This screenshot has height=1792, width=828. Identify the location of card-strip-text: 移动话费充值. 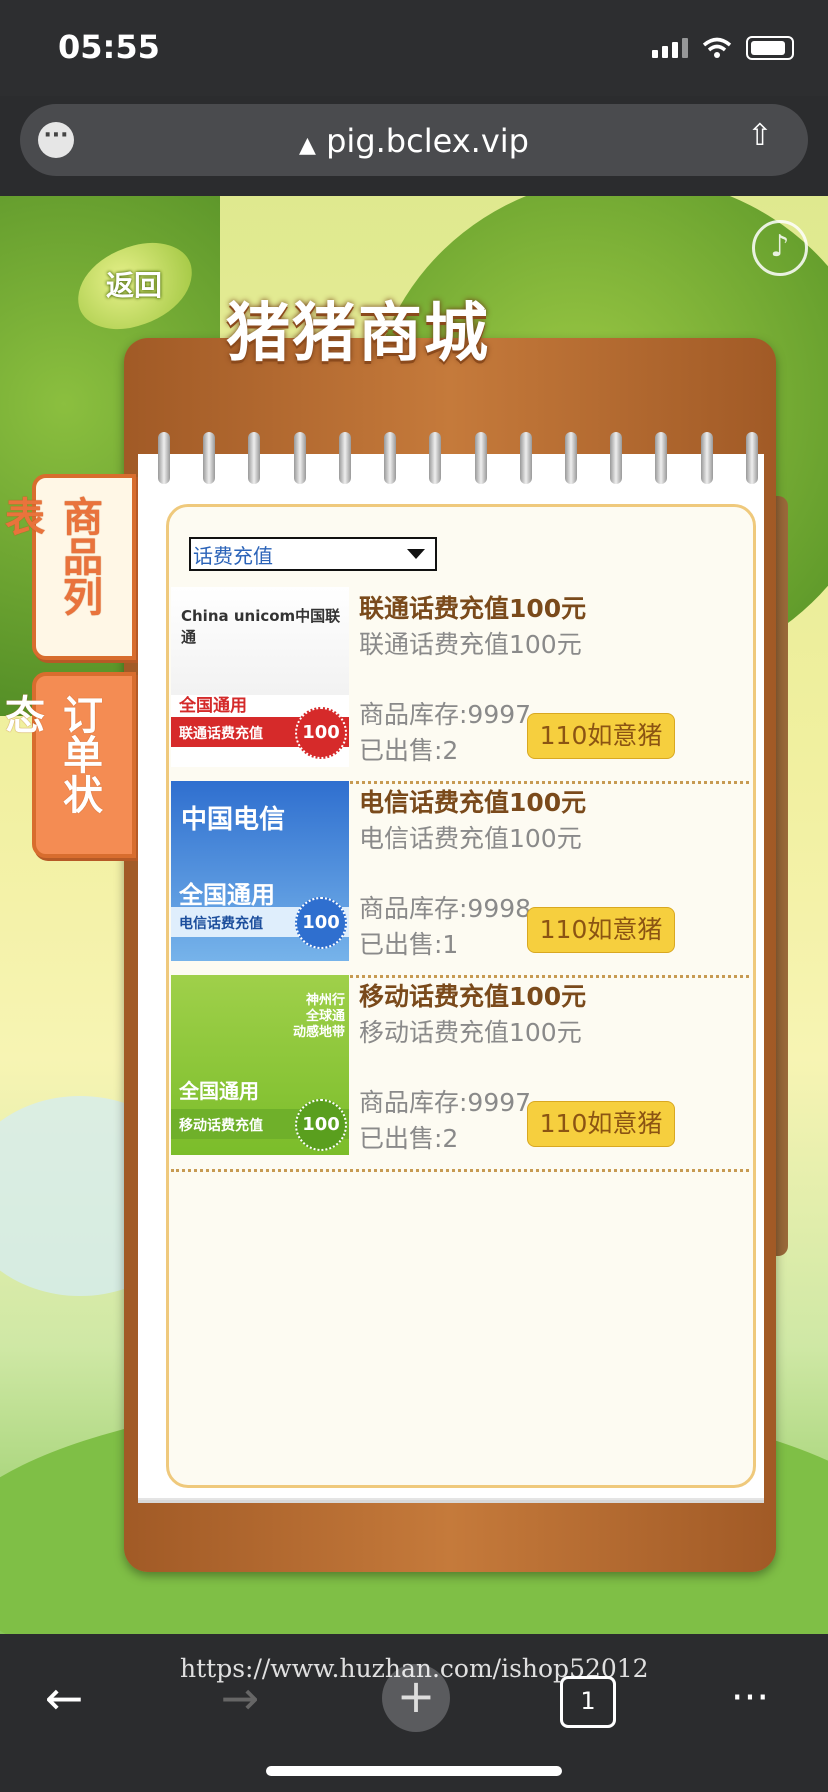
(221, 1126).